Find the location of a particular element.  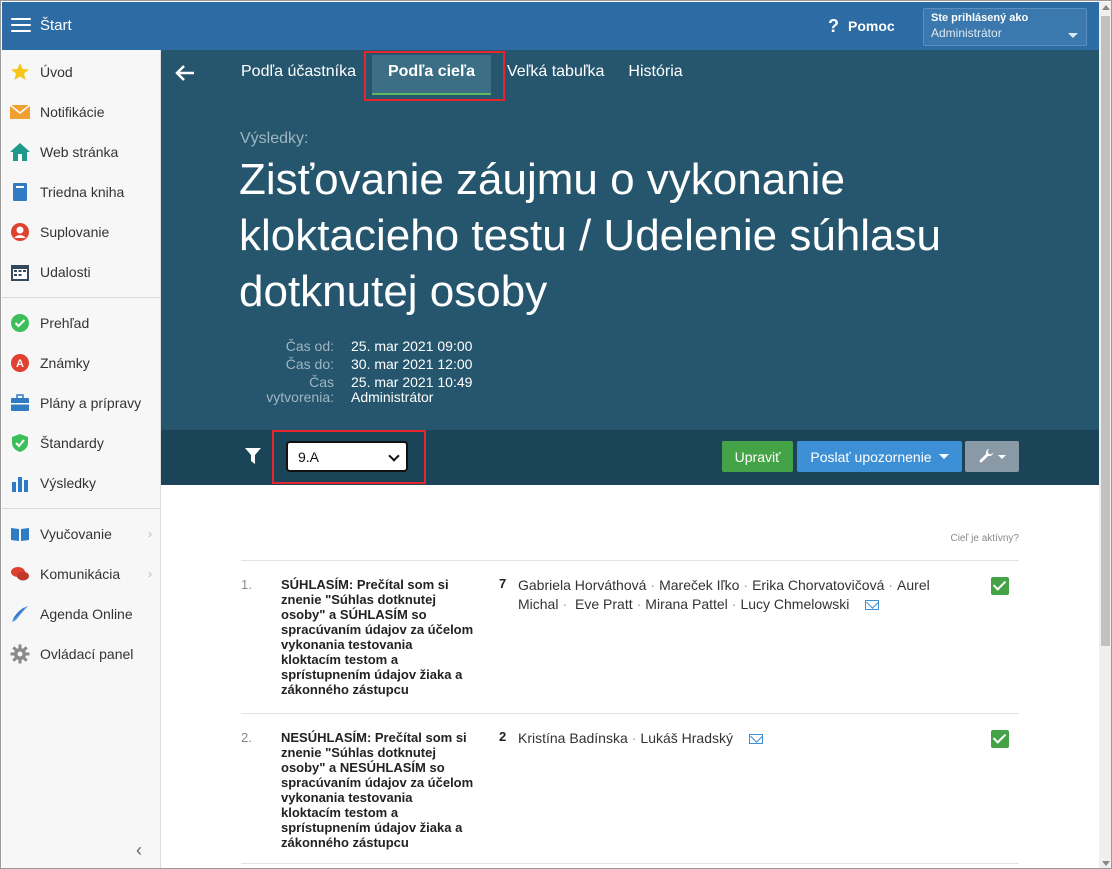

sidebar-item-komunikacia: Komunikácia › is located at coordinates (81, 574).